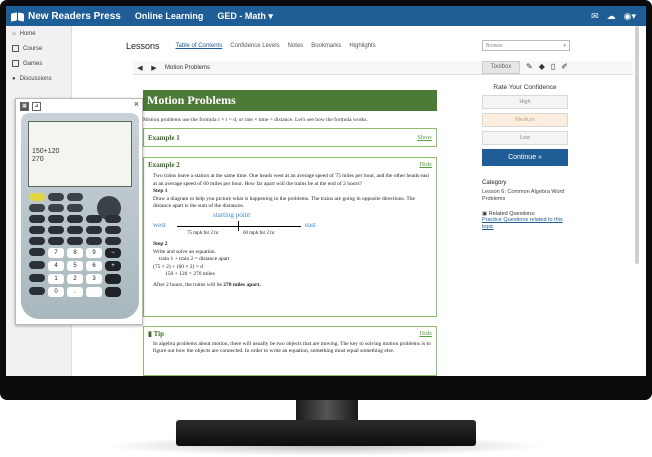  What do you see at coordinates (425, 334) in the screenshot?
I see `tip-hide-link: Hide` at bounding box center [425, 334].